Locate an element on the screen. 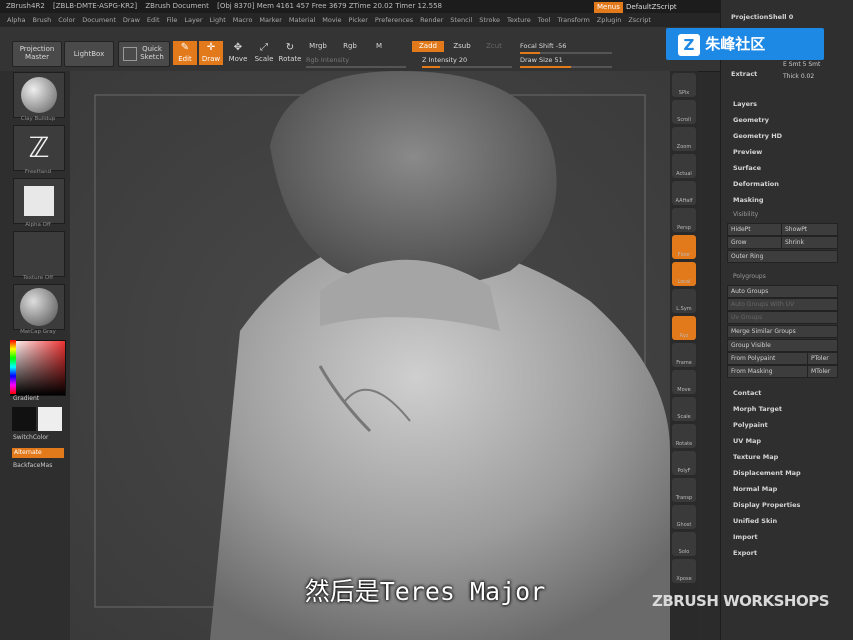 The image size is (853, 640). alpha-thumbnail is located at coordinates (39, 201).